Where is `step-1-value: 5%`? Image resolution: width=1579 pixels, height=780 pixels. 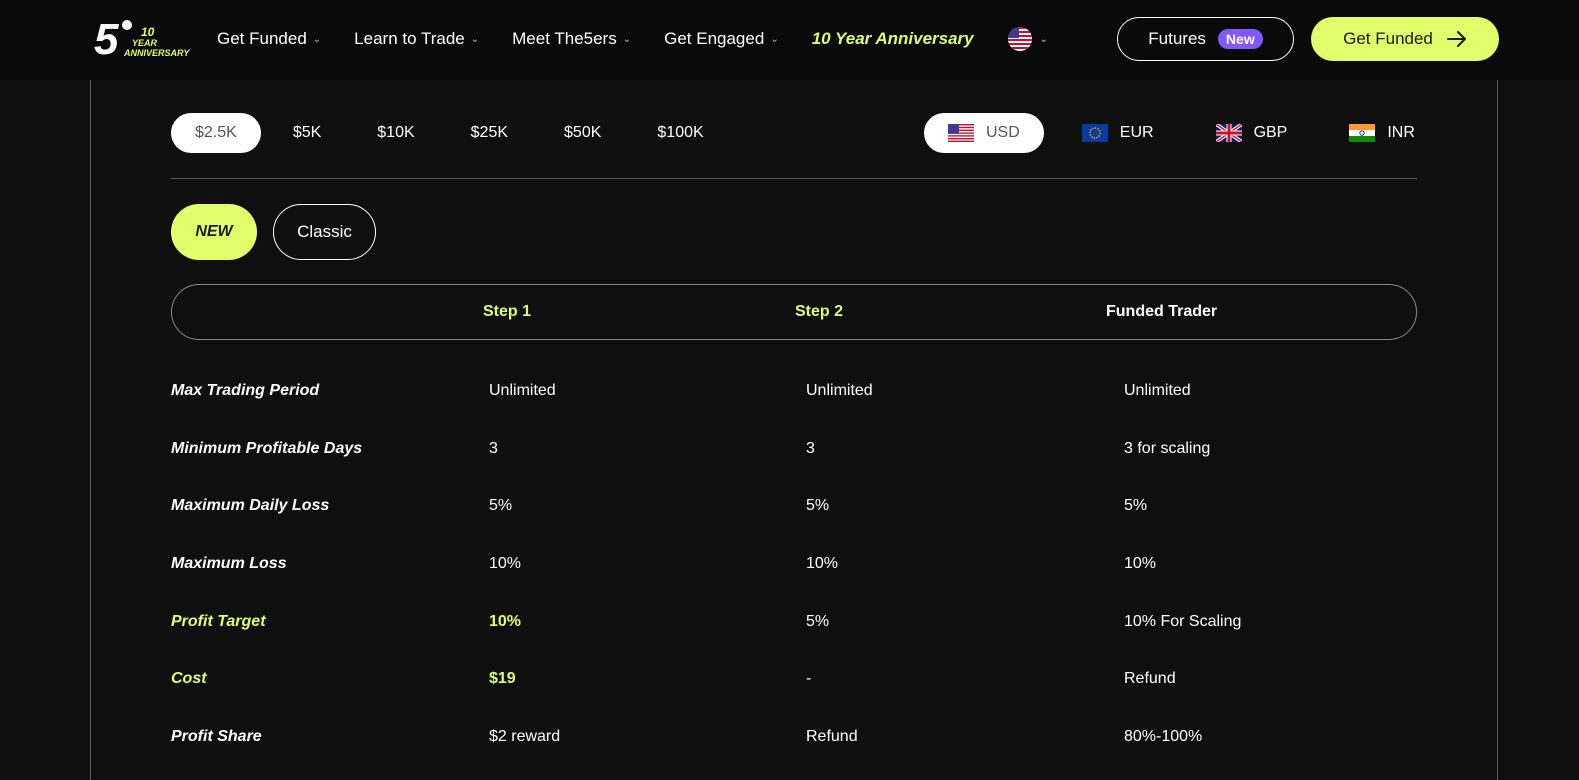
step-1-value: 5% is located at coordinates (501, 506).